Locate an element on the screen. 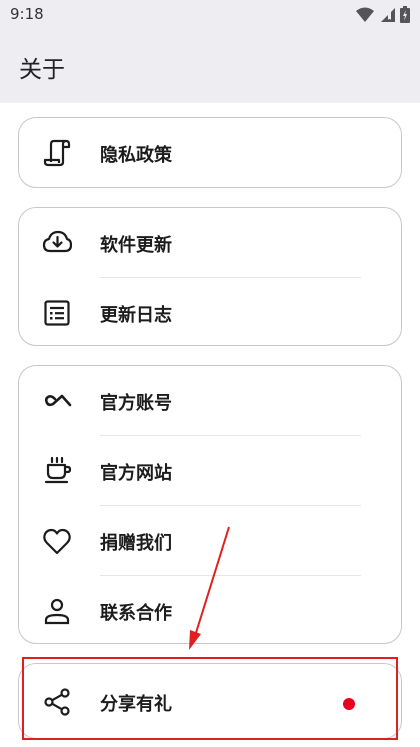  menu-item-contact: 联系合作 is located at coordinates (210, 611).